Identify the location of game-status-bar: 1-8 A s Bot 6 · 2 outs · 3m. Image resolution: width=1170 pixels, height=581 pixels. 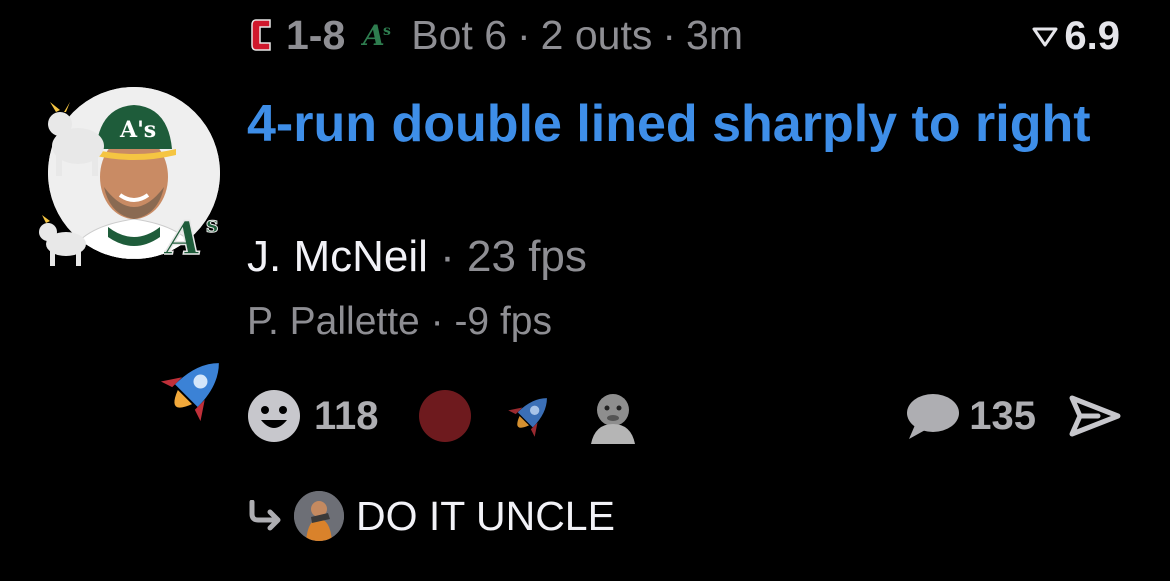
(496, 35).